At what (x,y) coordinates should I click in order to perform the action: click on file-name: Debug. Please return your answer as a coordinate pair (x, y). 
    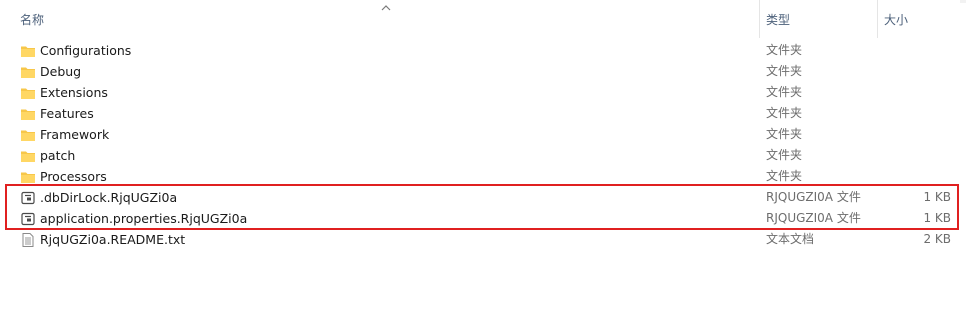
    Looking at the image, I should click on (61, 71).